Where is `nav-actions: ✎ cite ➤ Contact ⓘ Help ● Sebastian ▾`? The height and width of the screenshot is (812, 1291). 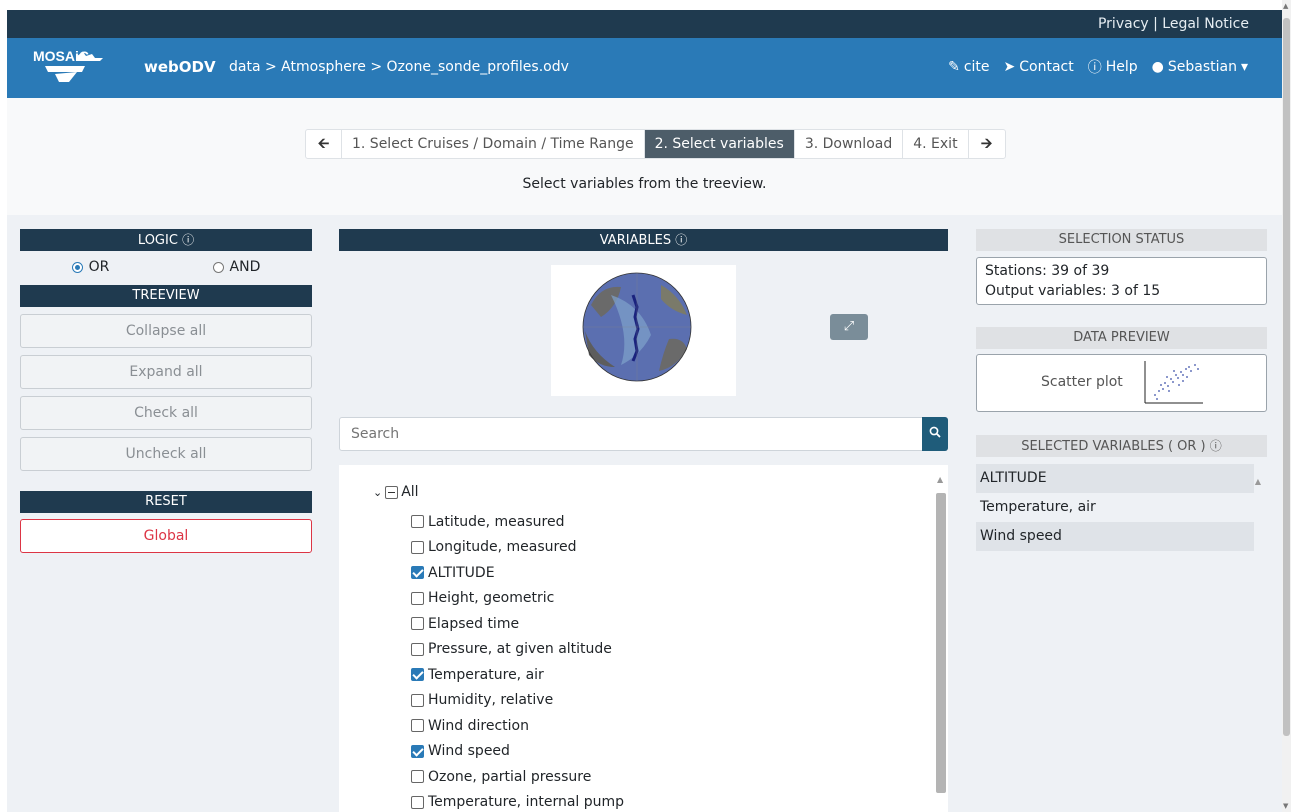
nav-actions: ✎ cite ➤ Contact ⓘ Help ● Sebastian ▾ is located at coordinates (1098, 67).